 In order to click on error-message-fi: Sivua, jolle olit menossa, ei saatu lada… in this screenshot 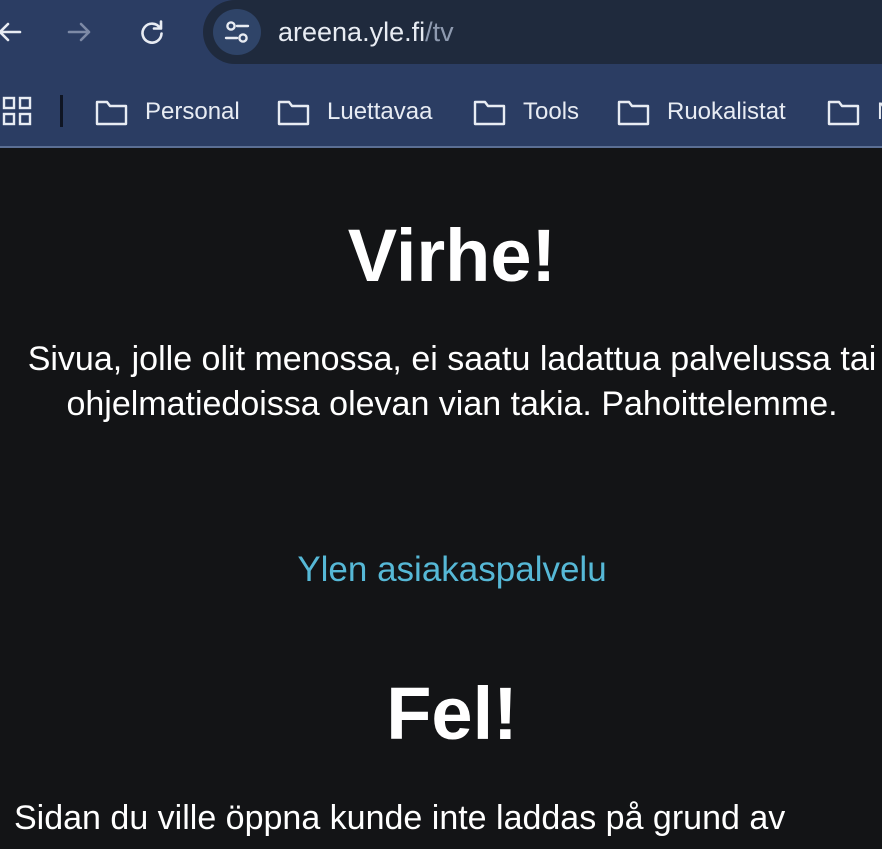, I will do `click(452, 381)`.